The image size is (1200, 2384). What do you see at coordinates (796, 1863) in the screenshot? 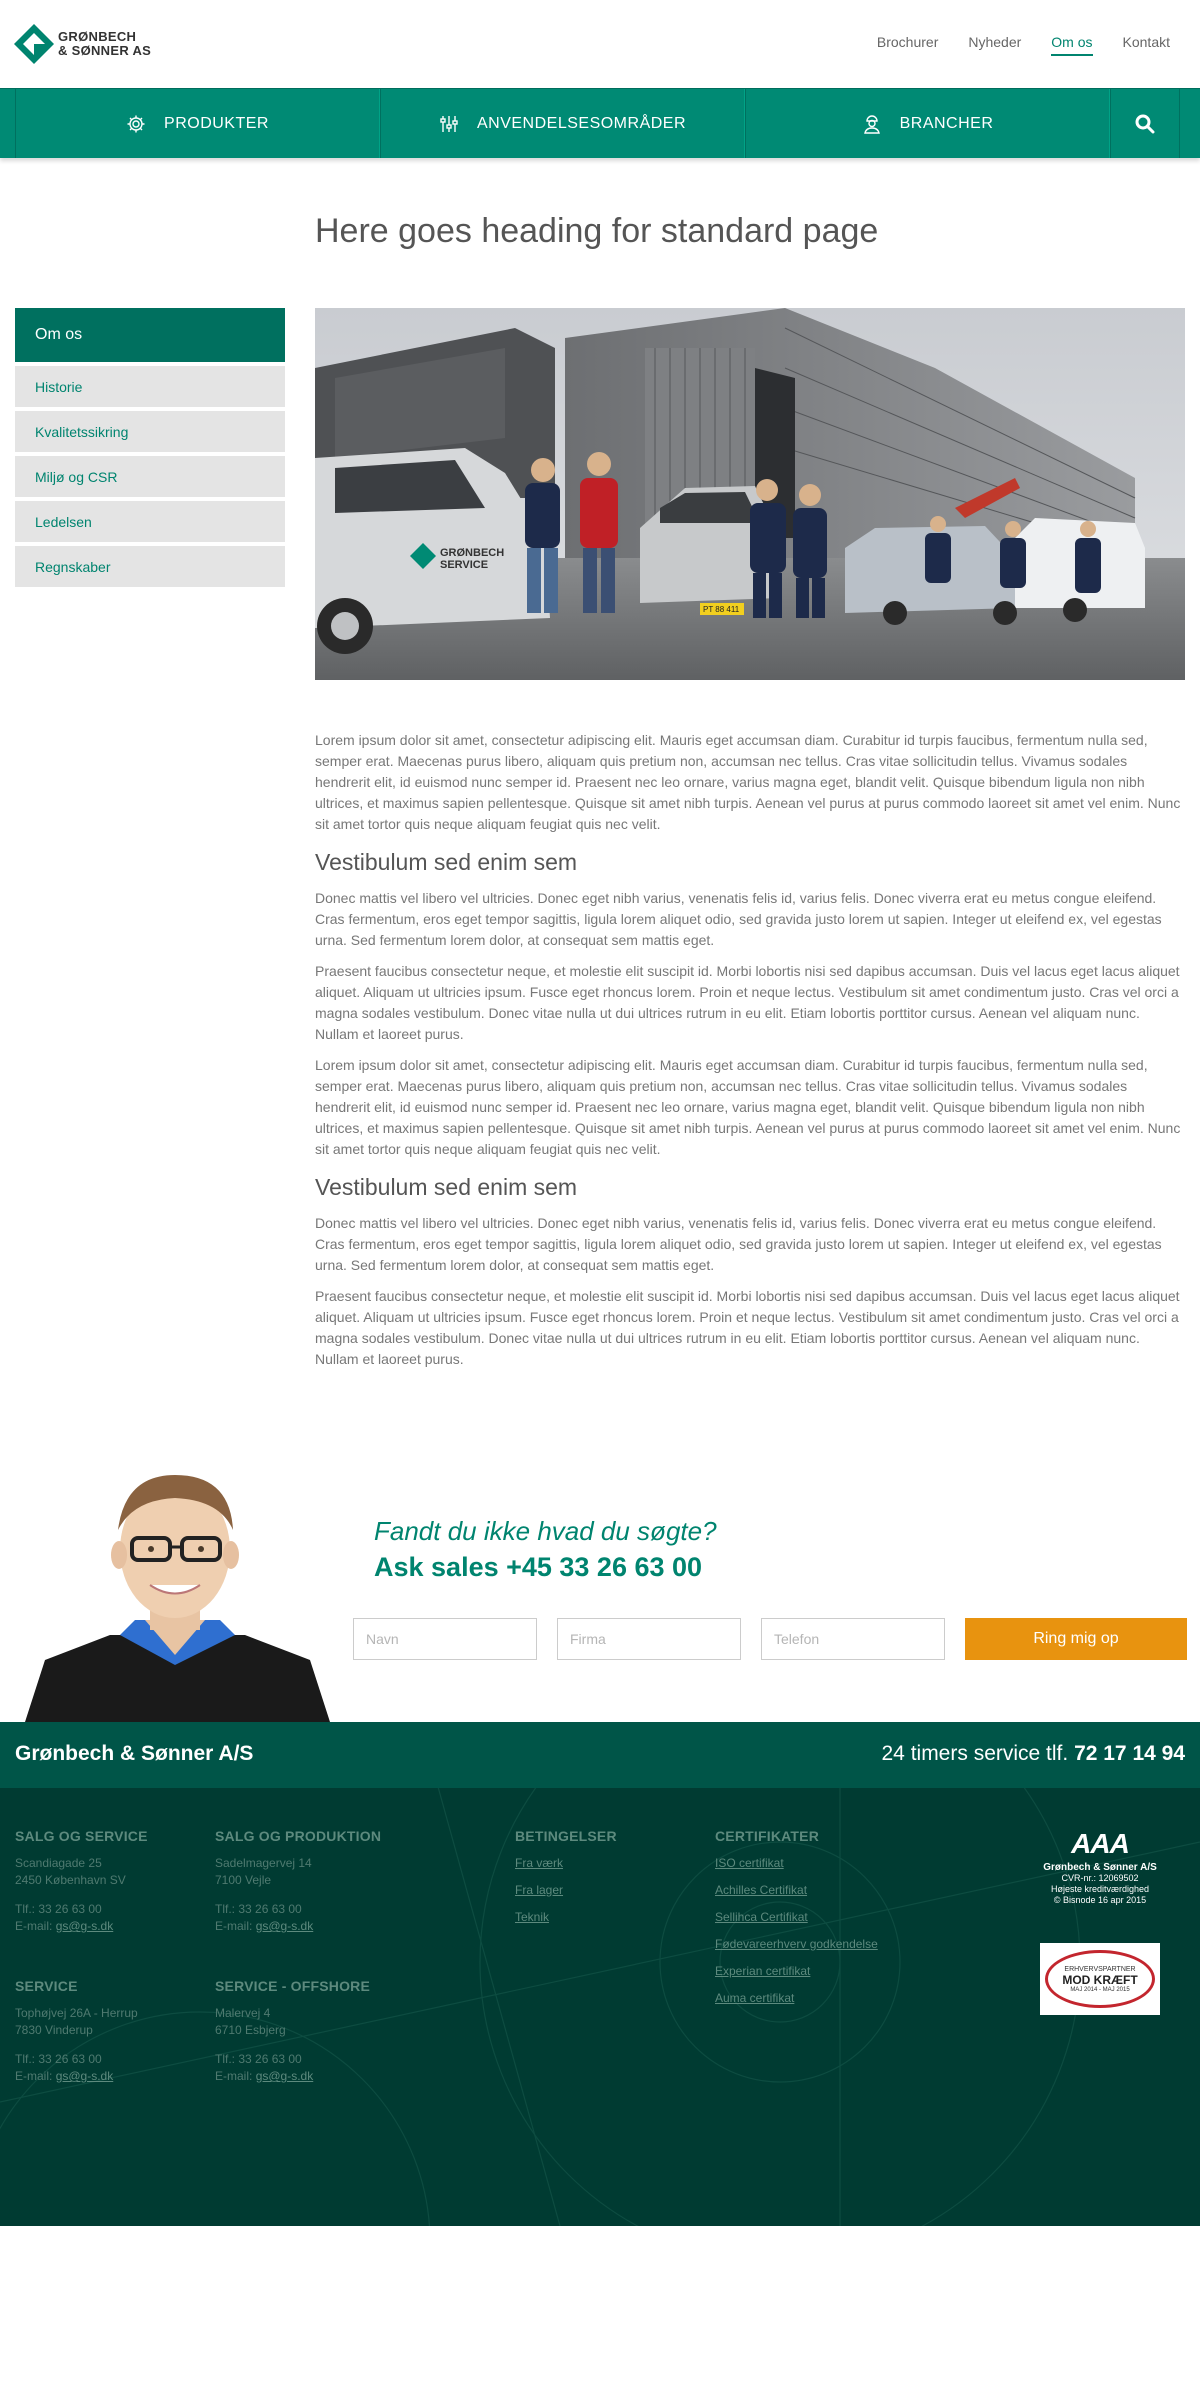
I see `footer-link-iso: ISO certifikat` at bounding box center [796, 1863].